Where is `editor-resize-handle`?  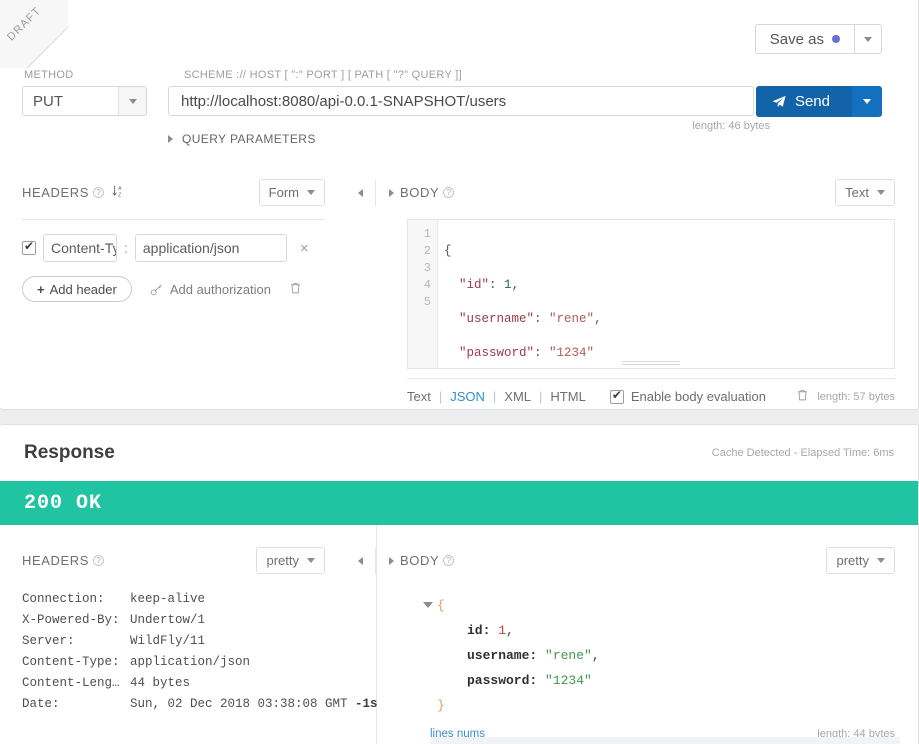
editor-resize-handle is located at coordinates (651, 363).